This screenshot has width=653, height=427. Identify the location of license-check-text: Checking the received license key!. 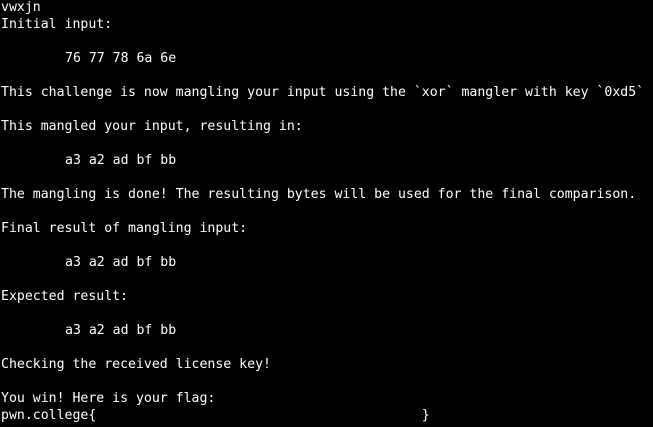
(136, 364).